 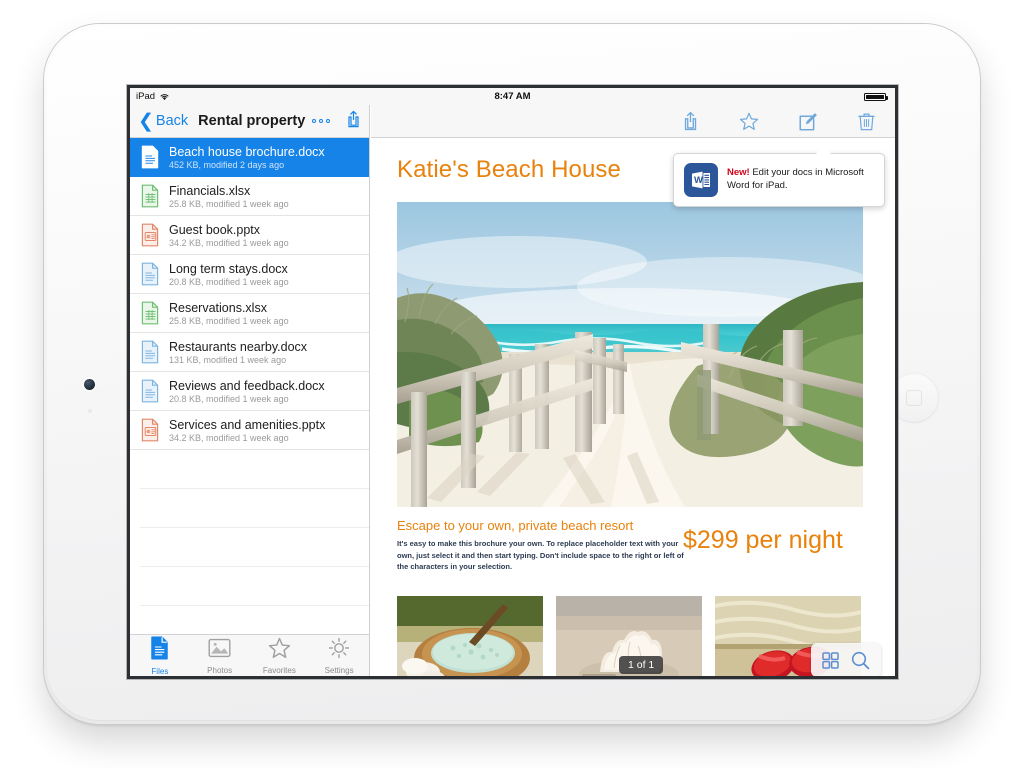 I want to click on tab-label: Settings, so click(x=339, y=670).